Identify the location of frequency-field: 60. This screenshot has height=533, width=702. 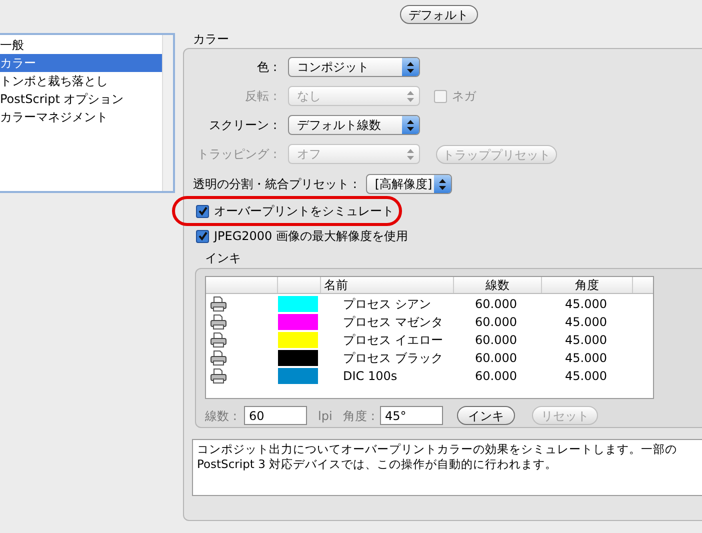
(275, 415).